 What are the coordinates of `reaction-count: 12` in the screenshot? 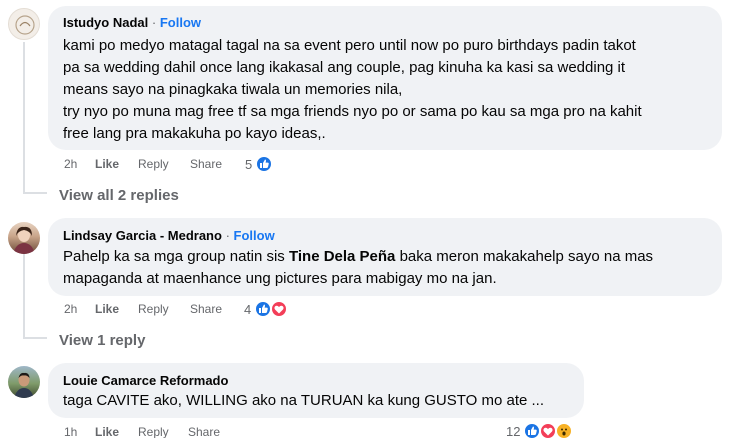 It's located at (513, 431).